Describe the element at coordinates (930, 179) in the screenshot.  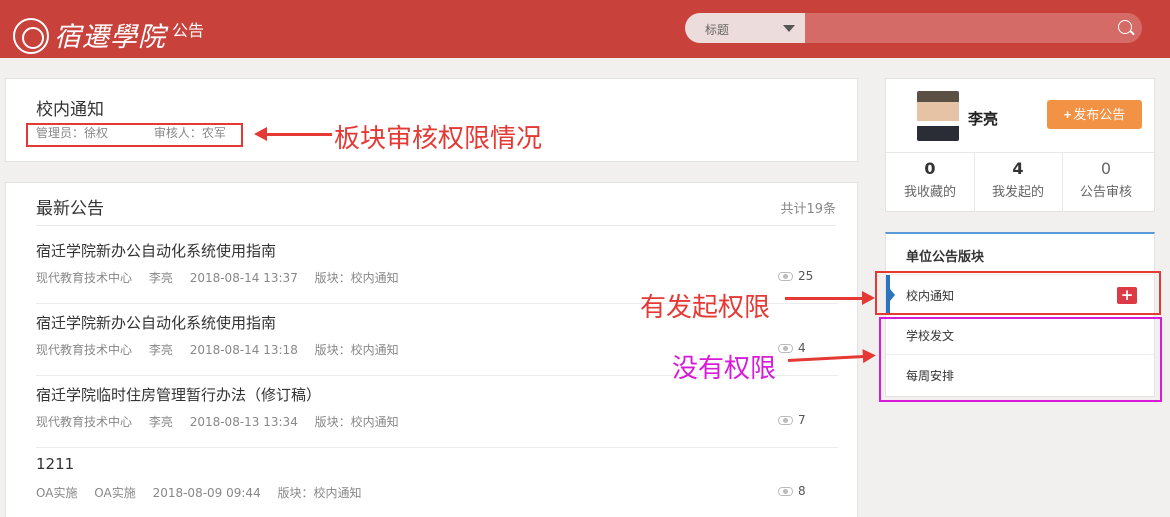
I see `stat-favorites: 0 我收藏的` at that location.